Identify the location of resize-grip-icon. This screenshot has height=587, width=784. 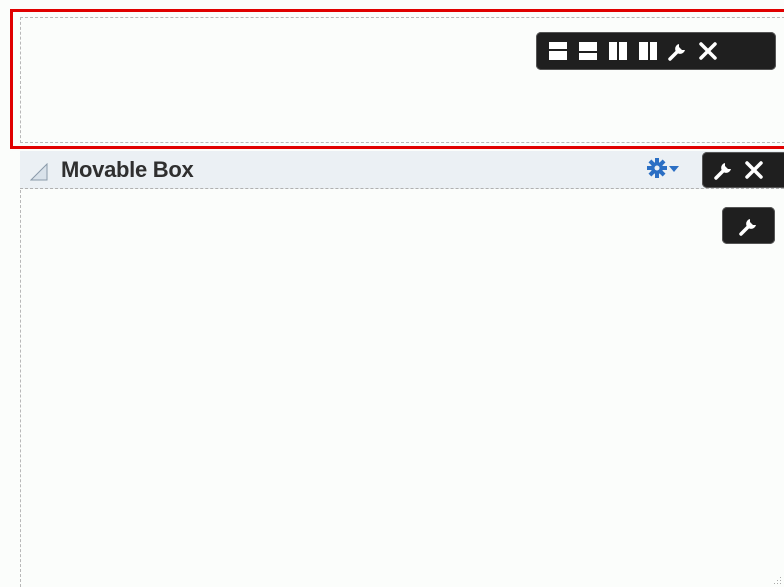
(778, 581).